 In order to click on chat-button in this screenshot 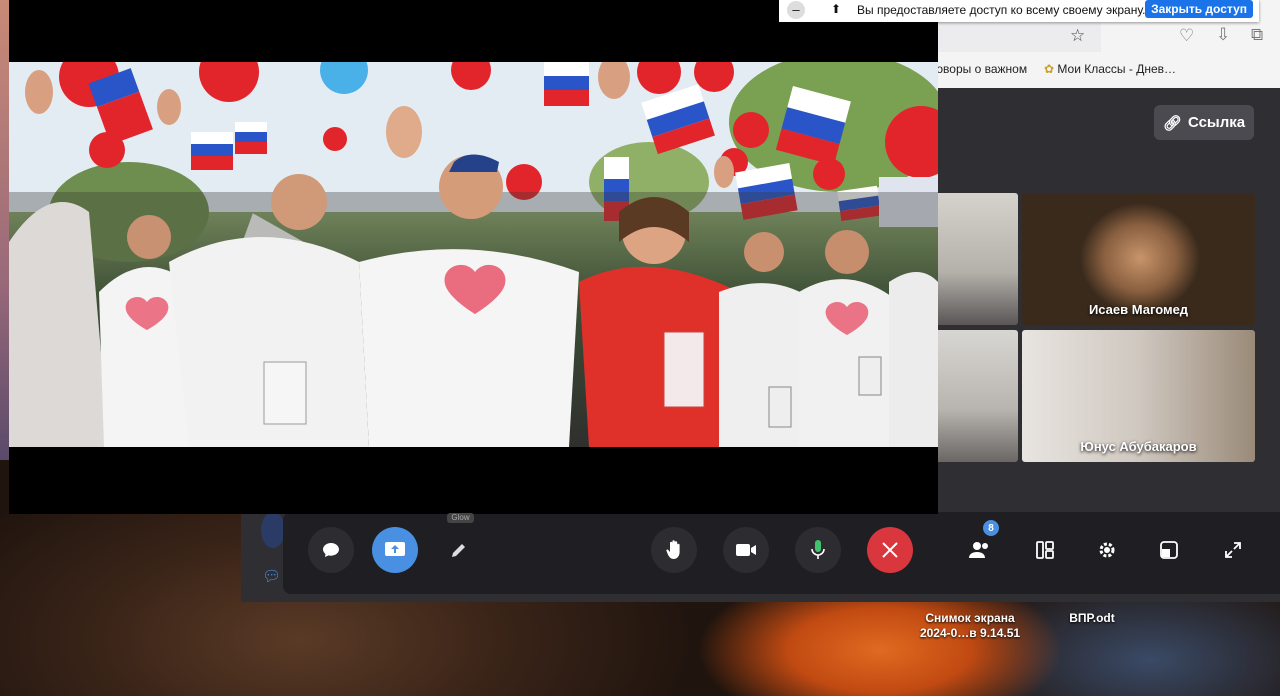, I will do `click(331, 550)`.